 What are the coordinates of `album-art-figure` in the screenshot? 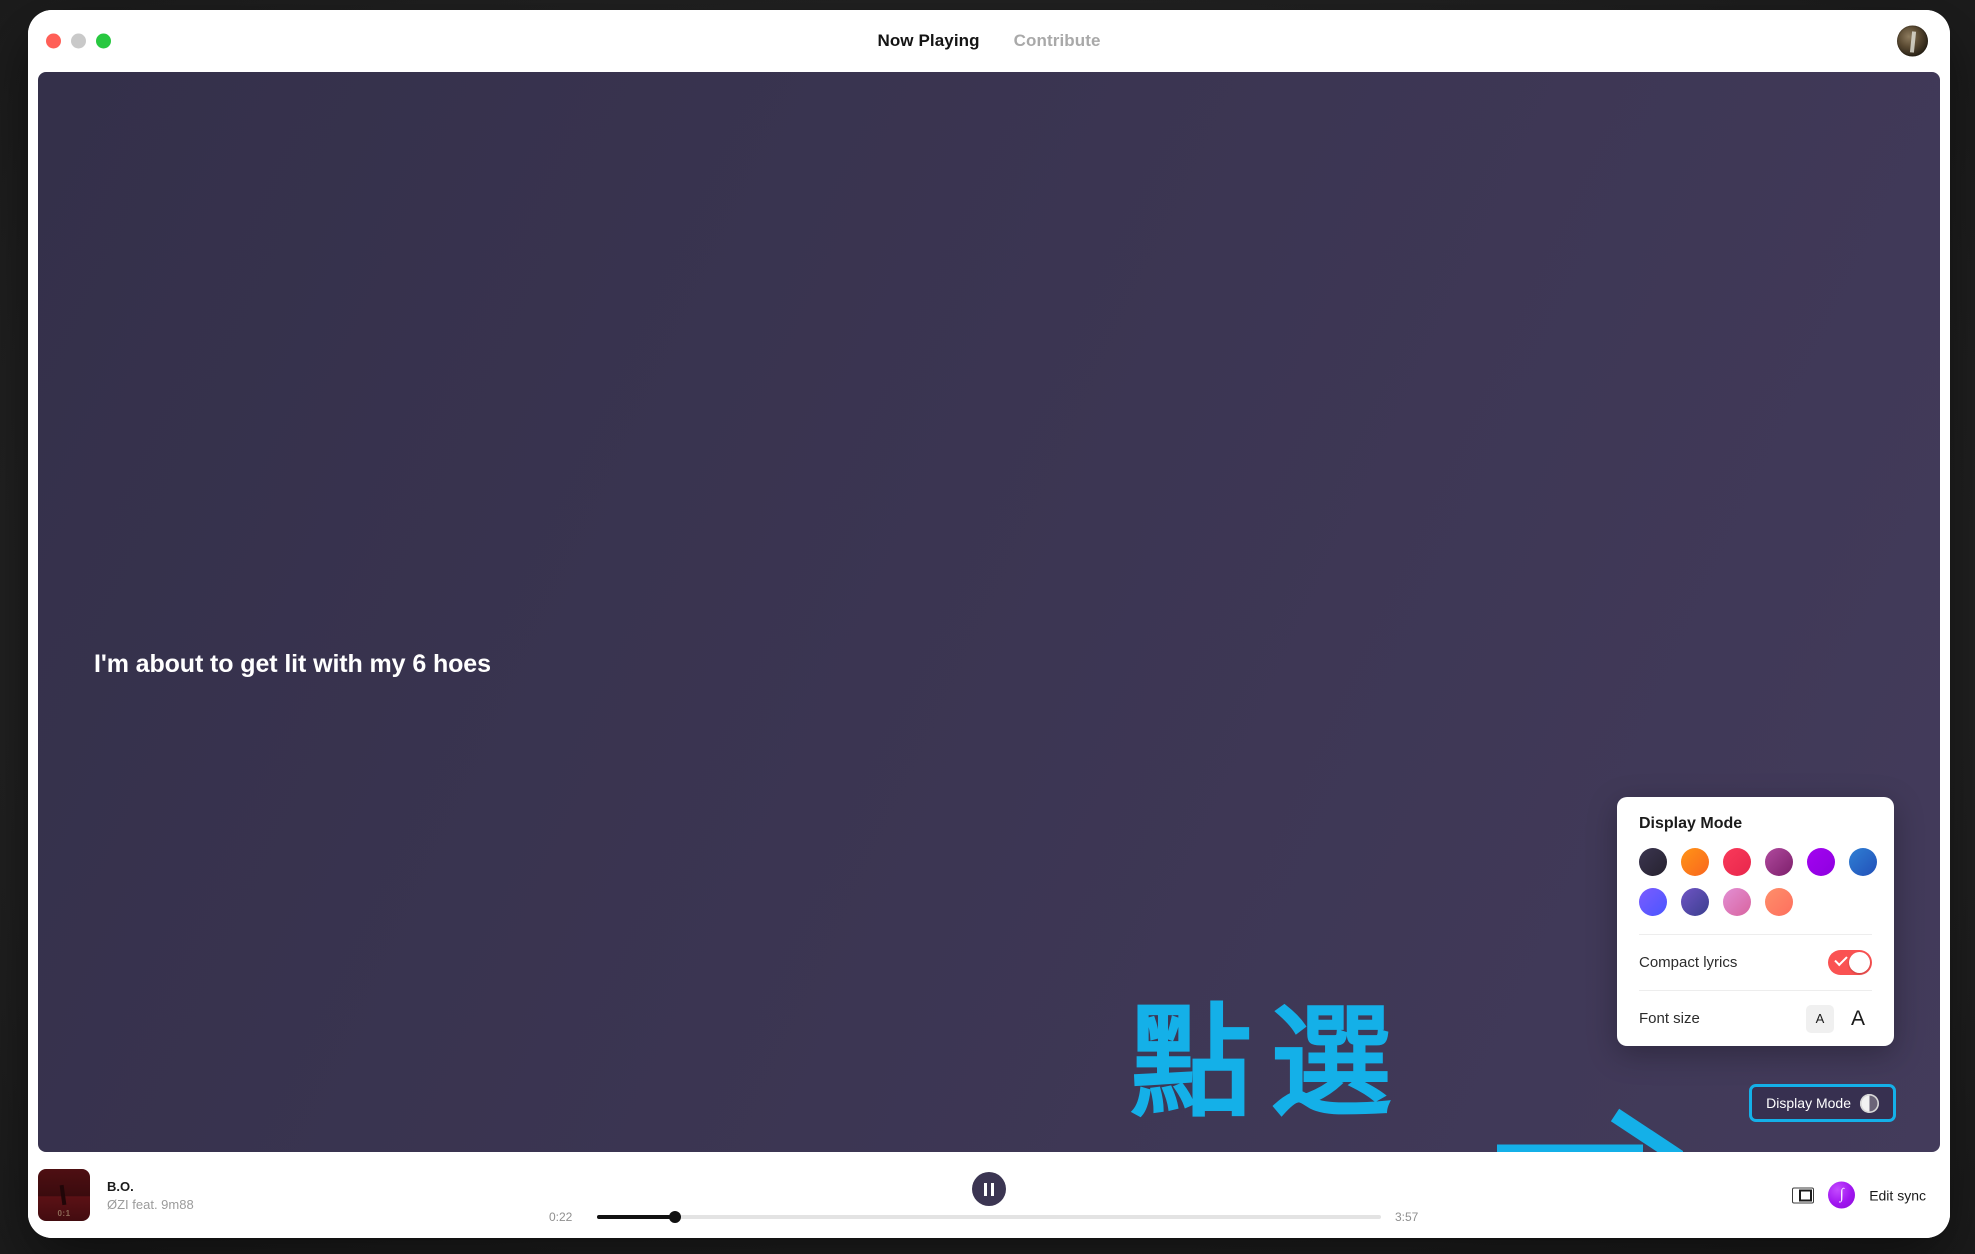 It's located at (63, 1194).